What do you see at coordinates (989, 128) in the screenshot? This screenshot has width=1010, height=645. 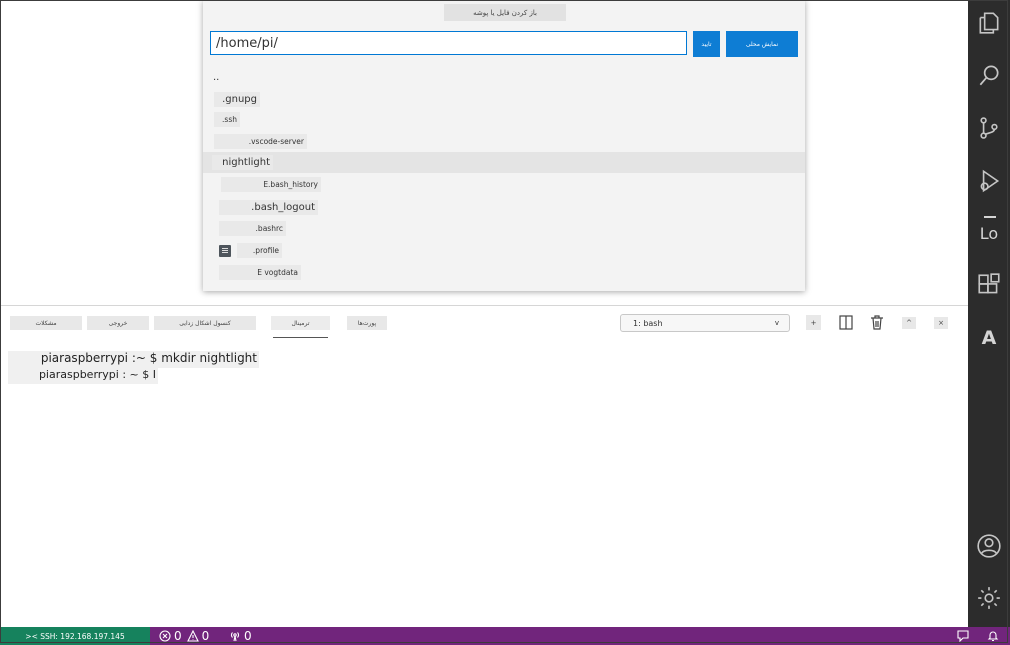 I see `source-control-icon` at bounding box center [989, 128].